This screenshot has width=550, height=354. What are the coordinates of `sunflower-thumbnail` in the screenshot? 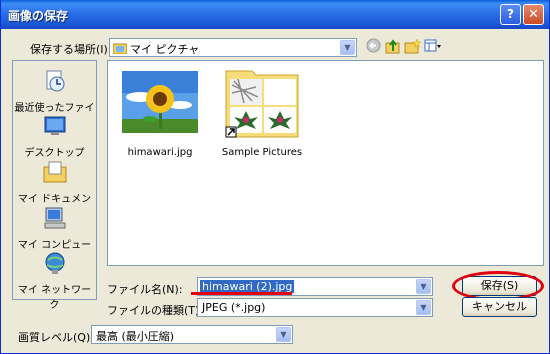 It's located at (160, 103).